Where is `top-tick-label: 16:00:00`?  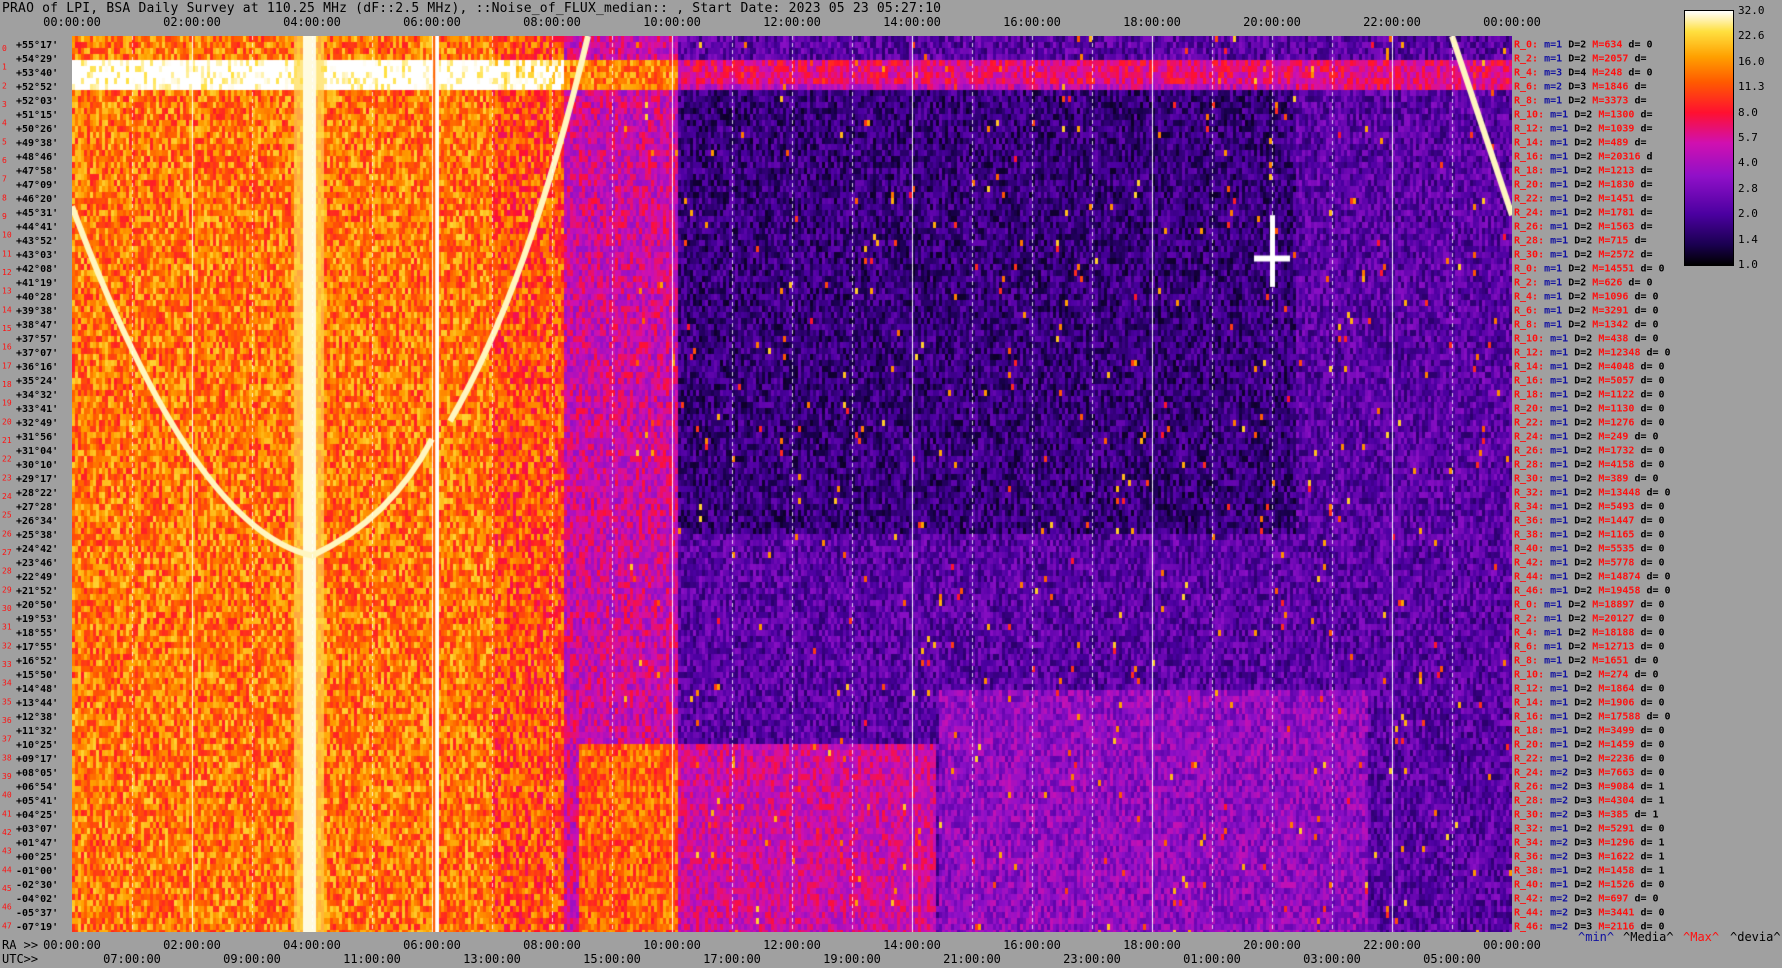
top-tick-label: 16:00:00 is located at coordinates (1032, 22).